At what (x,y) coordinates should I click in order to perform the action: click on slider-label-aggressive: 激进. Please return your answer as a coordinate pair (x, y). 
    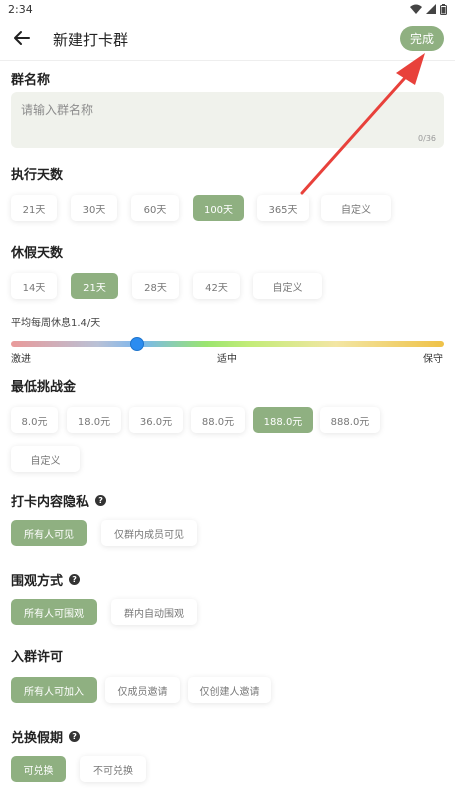
    Looking at the image, I should click on (21, 359).